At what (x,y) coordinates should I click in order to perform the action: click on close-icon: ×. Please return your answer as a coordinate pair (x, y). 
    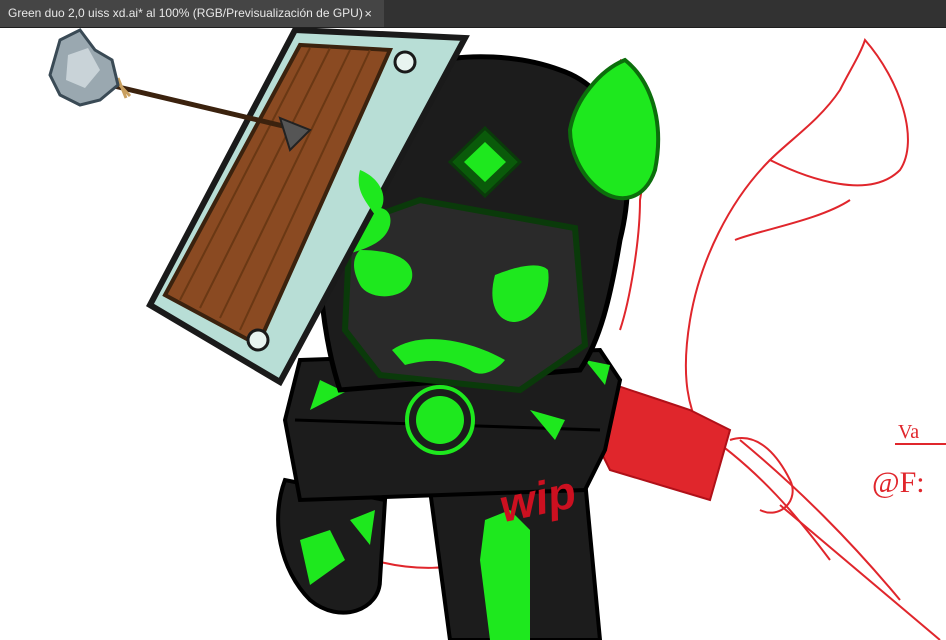
    Looking at the image, I should click on (368, 13).